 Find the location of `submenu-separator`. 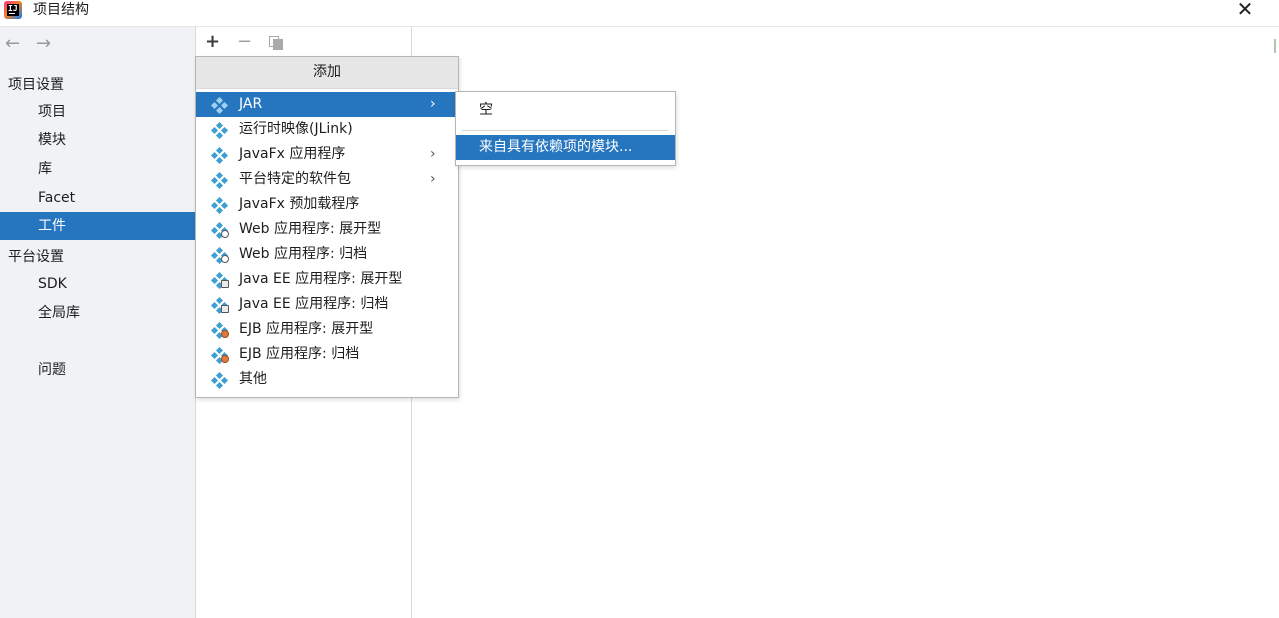

submenu-separator is located at coordinates (565, 130).